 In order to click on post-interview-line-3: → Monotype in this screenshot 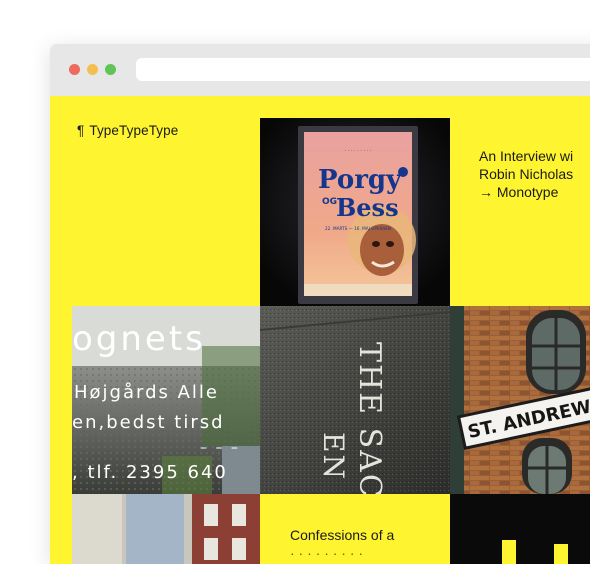, I will do `click(519, 192)`.